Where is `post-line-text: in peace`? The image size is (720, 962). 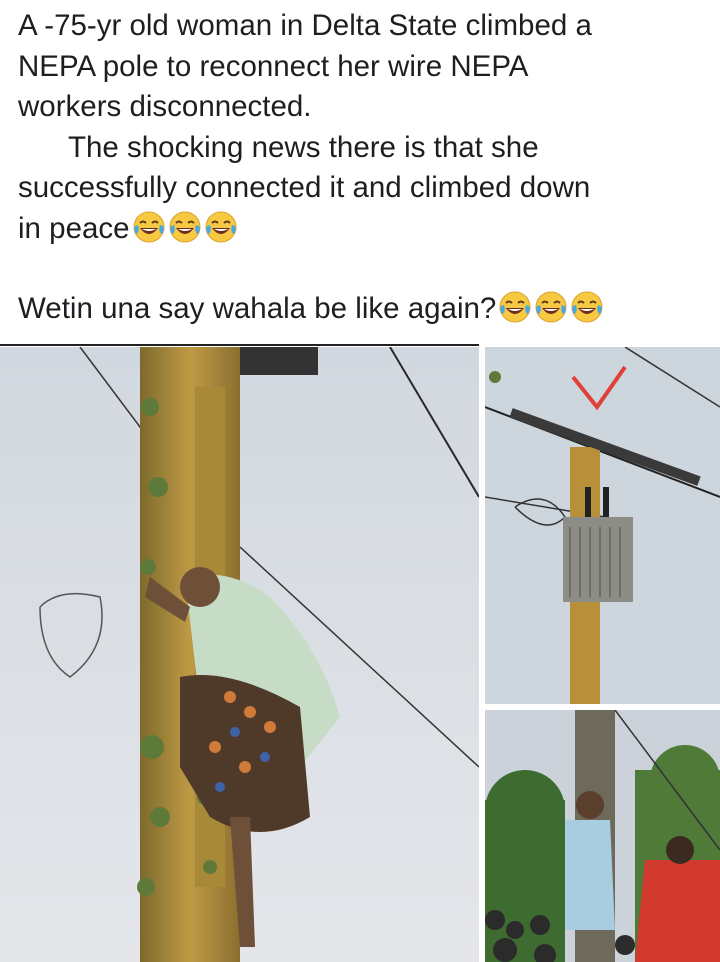 post-line-text: in peace is located at coordinates (74, 228).